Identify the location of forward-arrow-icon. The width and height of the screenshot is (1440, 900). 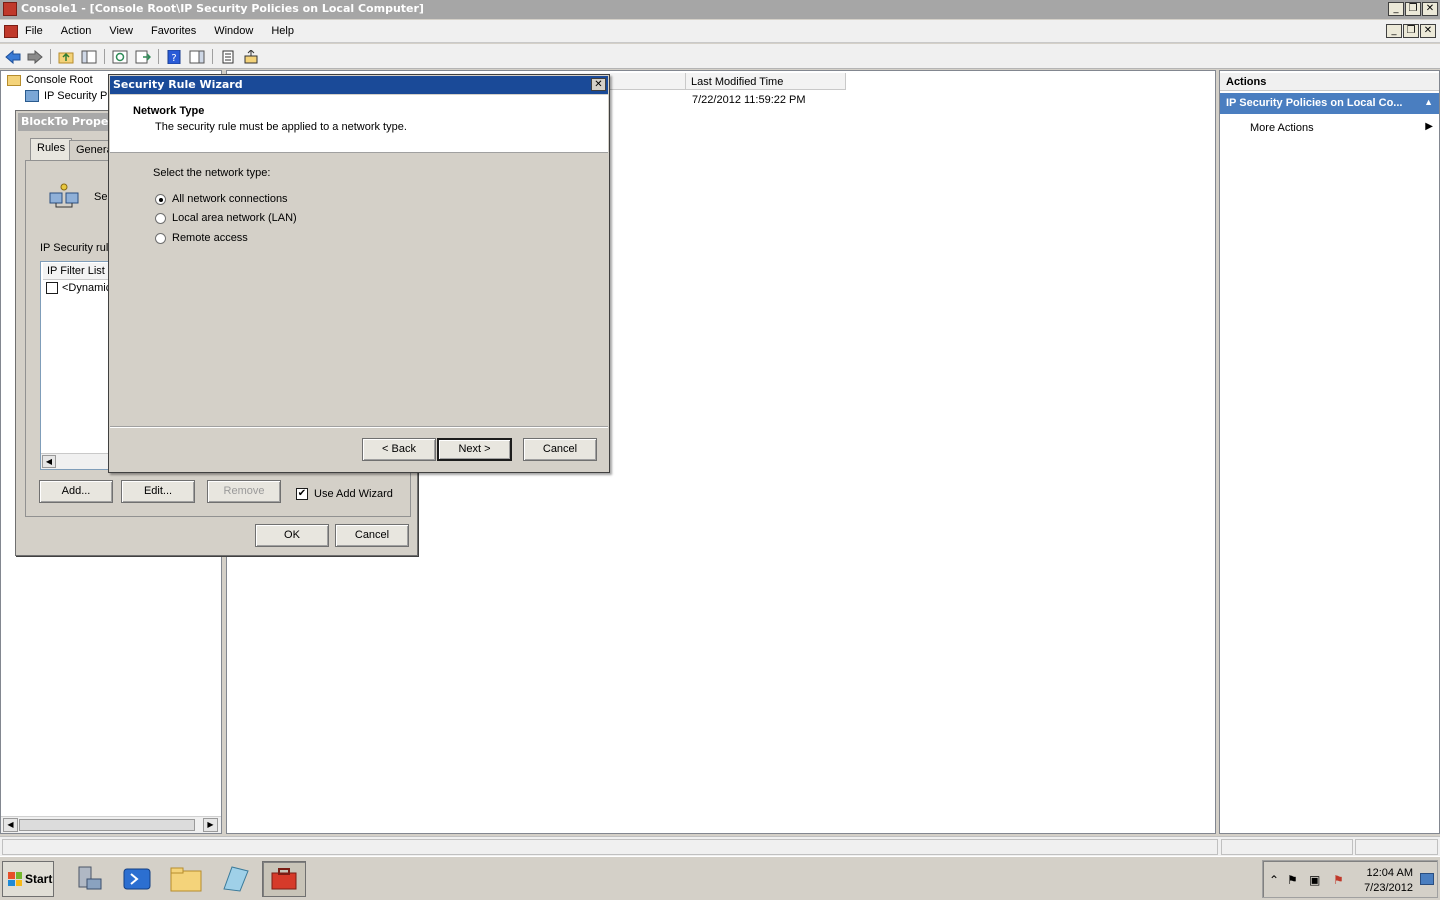
(35, 56).